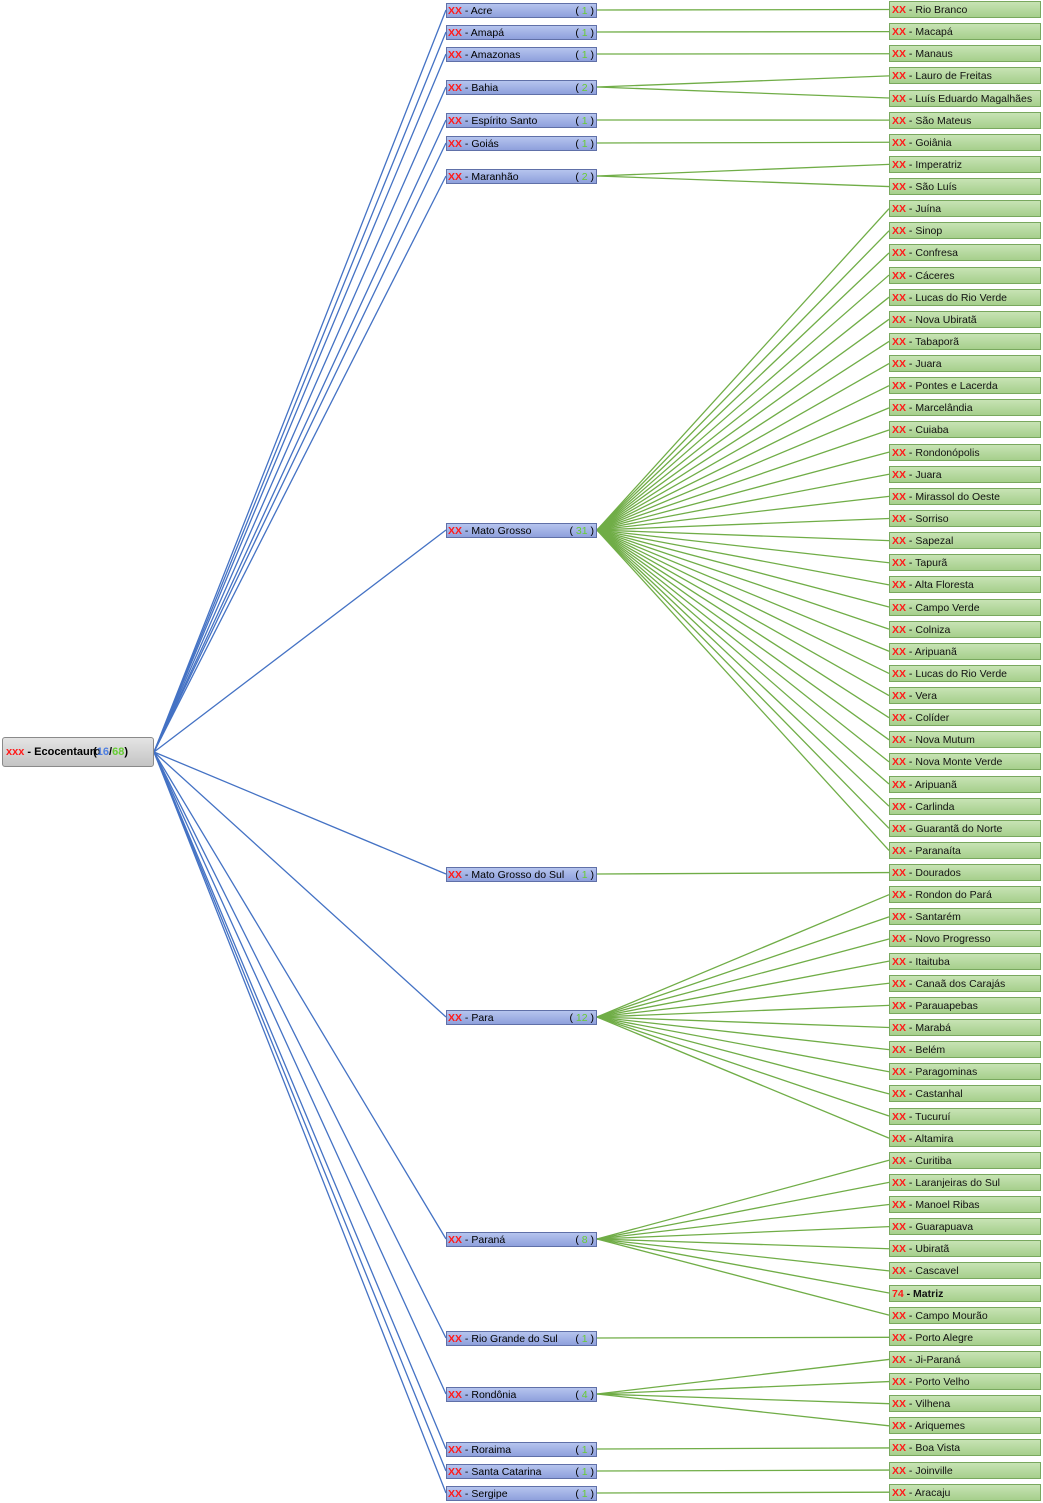  What do you see at coordinates (521, 54) in the screenshot?
I see `state-node-2: XX - Amazonas ( 1 )` at bounding box center [521, 54].